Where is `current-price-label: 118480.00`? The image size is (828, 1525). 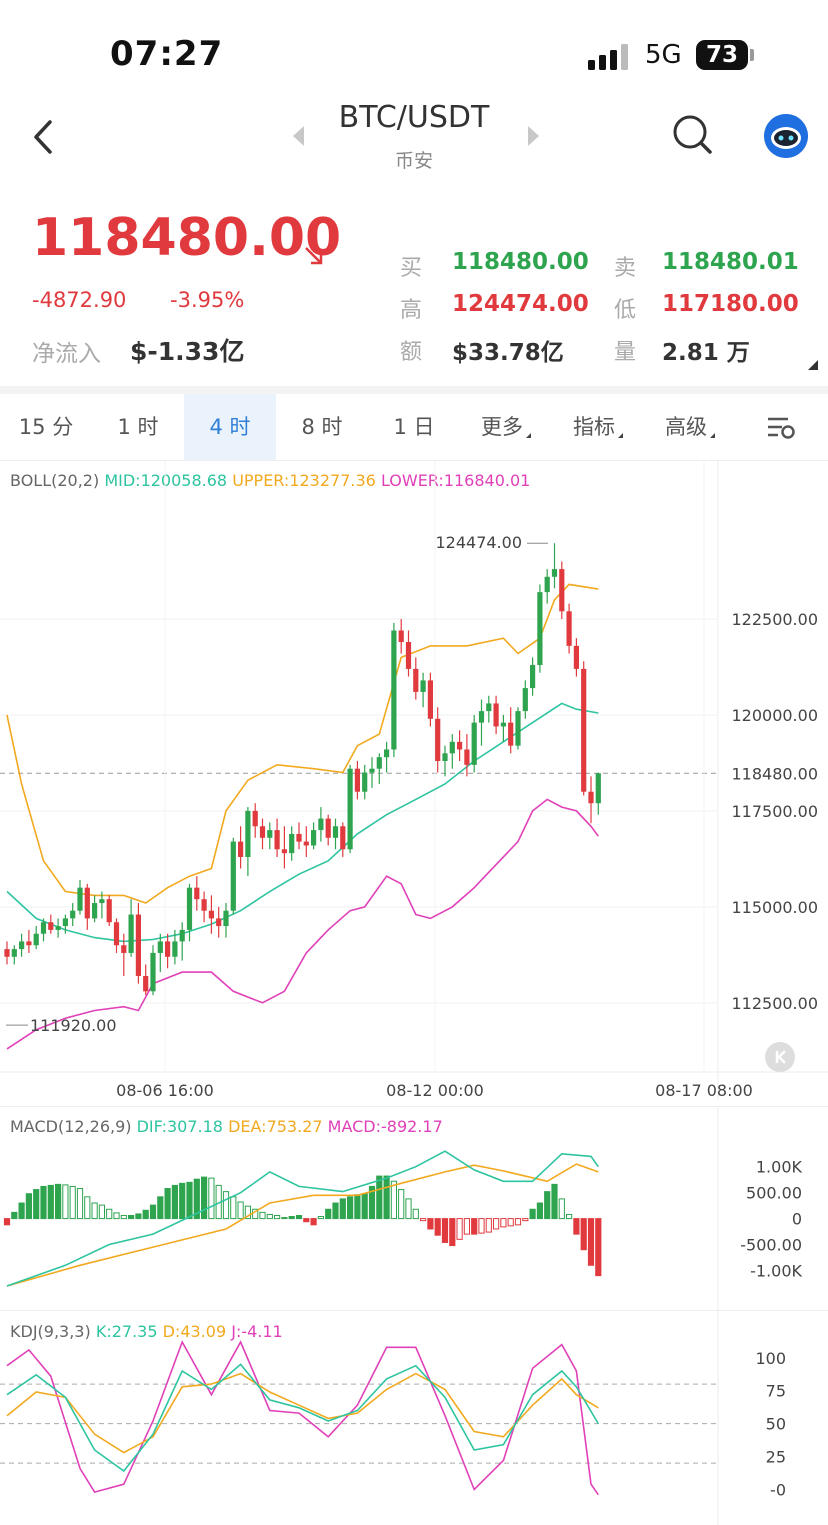
current-price-label: 118480.00 is located at coordinates (774, 773).